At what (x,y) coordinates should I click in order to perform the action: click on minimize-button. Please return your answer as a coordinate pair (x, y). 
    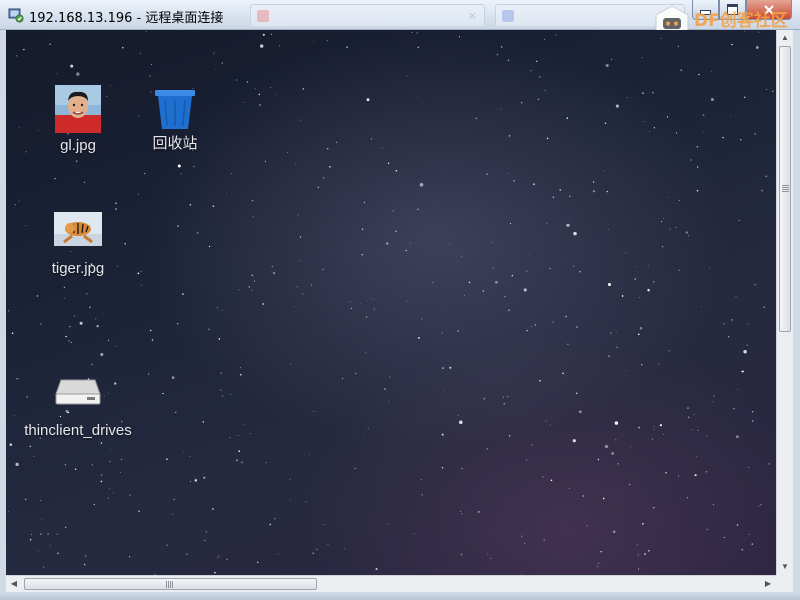
    Looking at the image, I should click on (705, 10).